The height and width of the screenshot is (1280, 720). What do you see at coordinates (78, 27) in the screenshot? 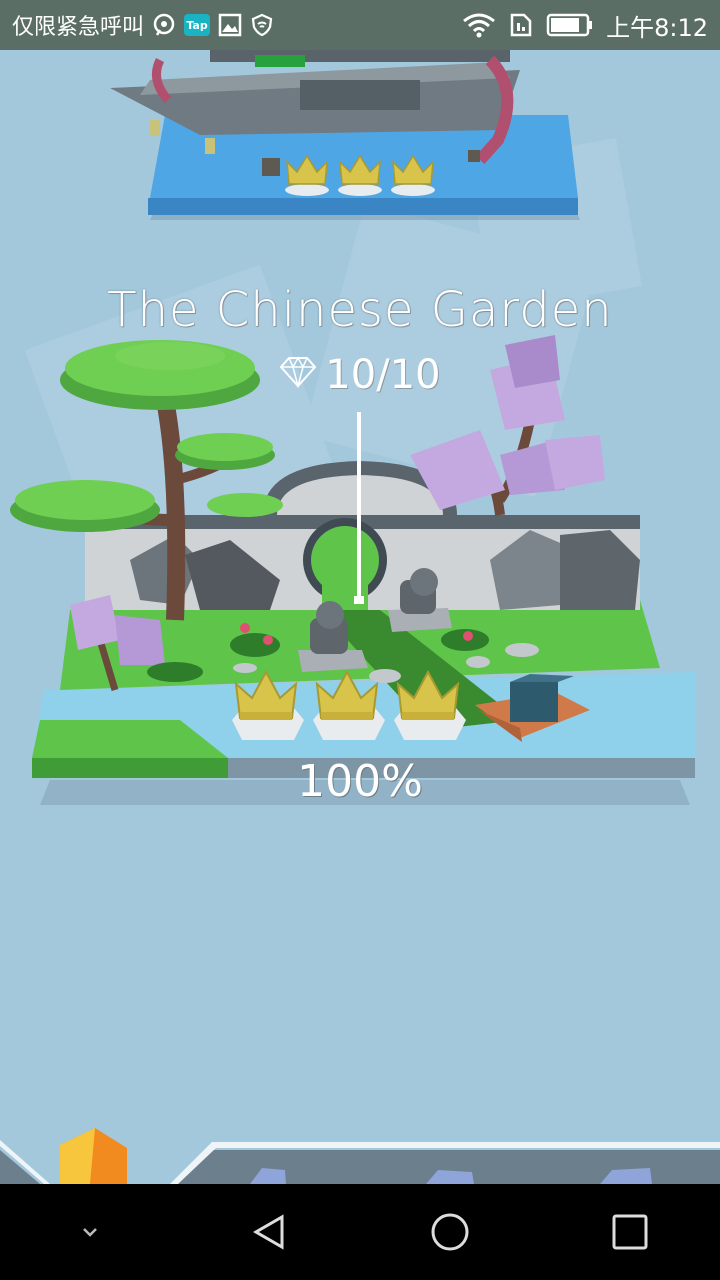
I see `carrier-text: 仅限紧急呼叫` at bounding box center [78, 27].